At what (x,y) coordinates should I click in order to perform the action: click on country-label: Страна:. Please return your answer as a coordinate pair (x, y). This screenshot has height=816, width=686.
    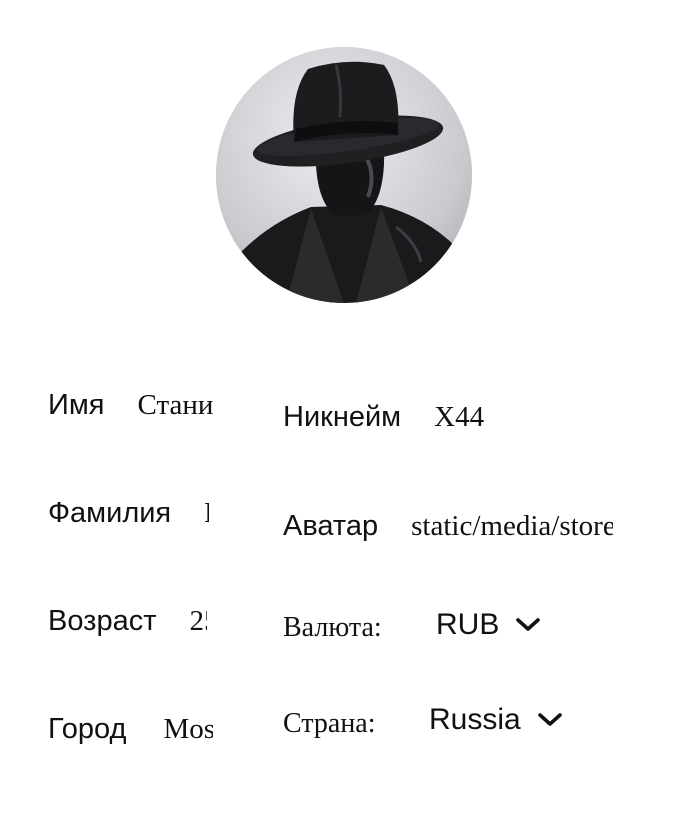
    Looking at the image, I should click on (329, 723).